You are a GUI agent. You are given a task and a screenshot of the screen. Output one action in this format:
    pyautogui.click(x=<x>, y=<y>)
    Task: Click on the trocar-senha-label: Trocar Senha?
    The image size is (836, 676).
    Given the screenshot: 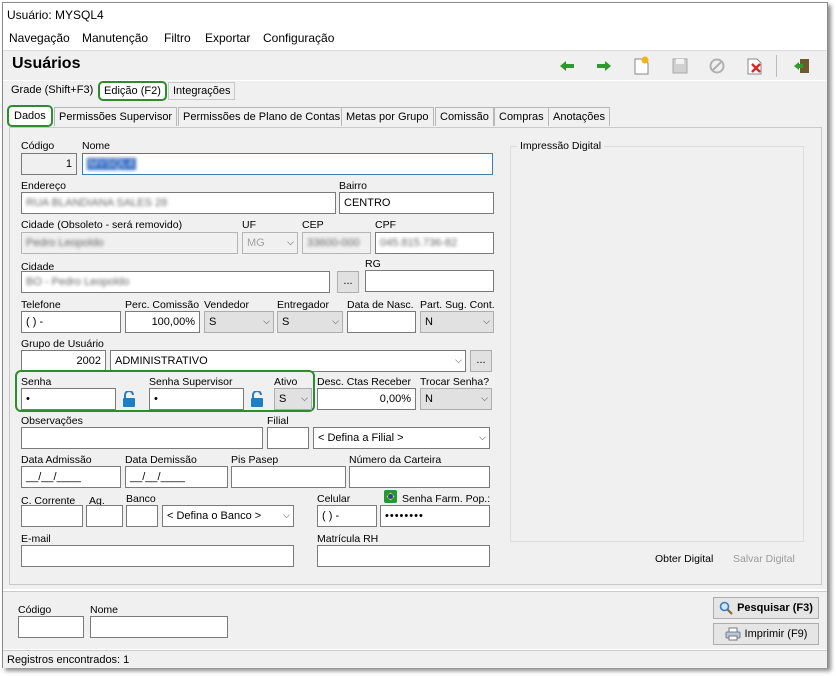 What is the action you would take?
    pyautogui.click(x=455, y=382)
    